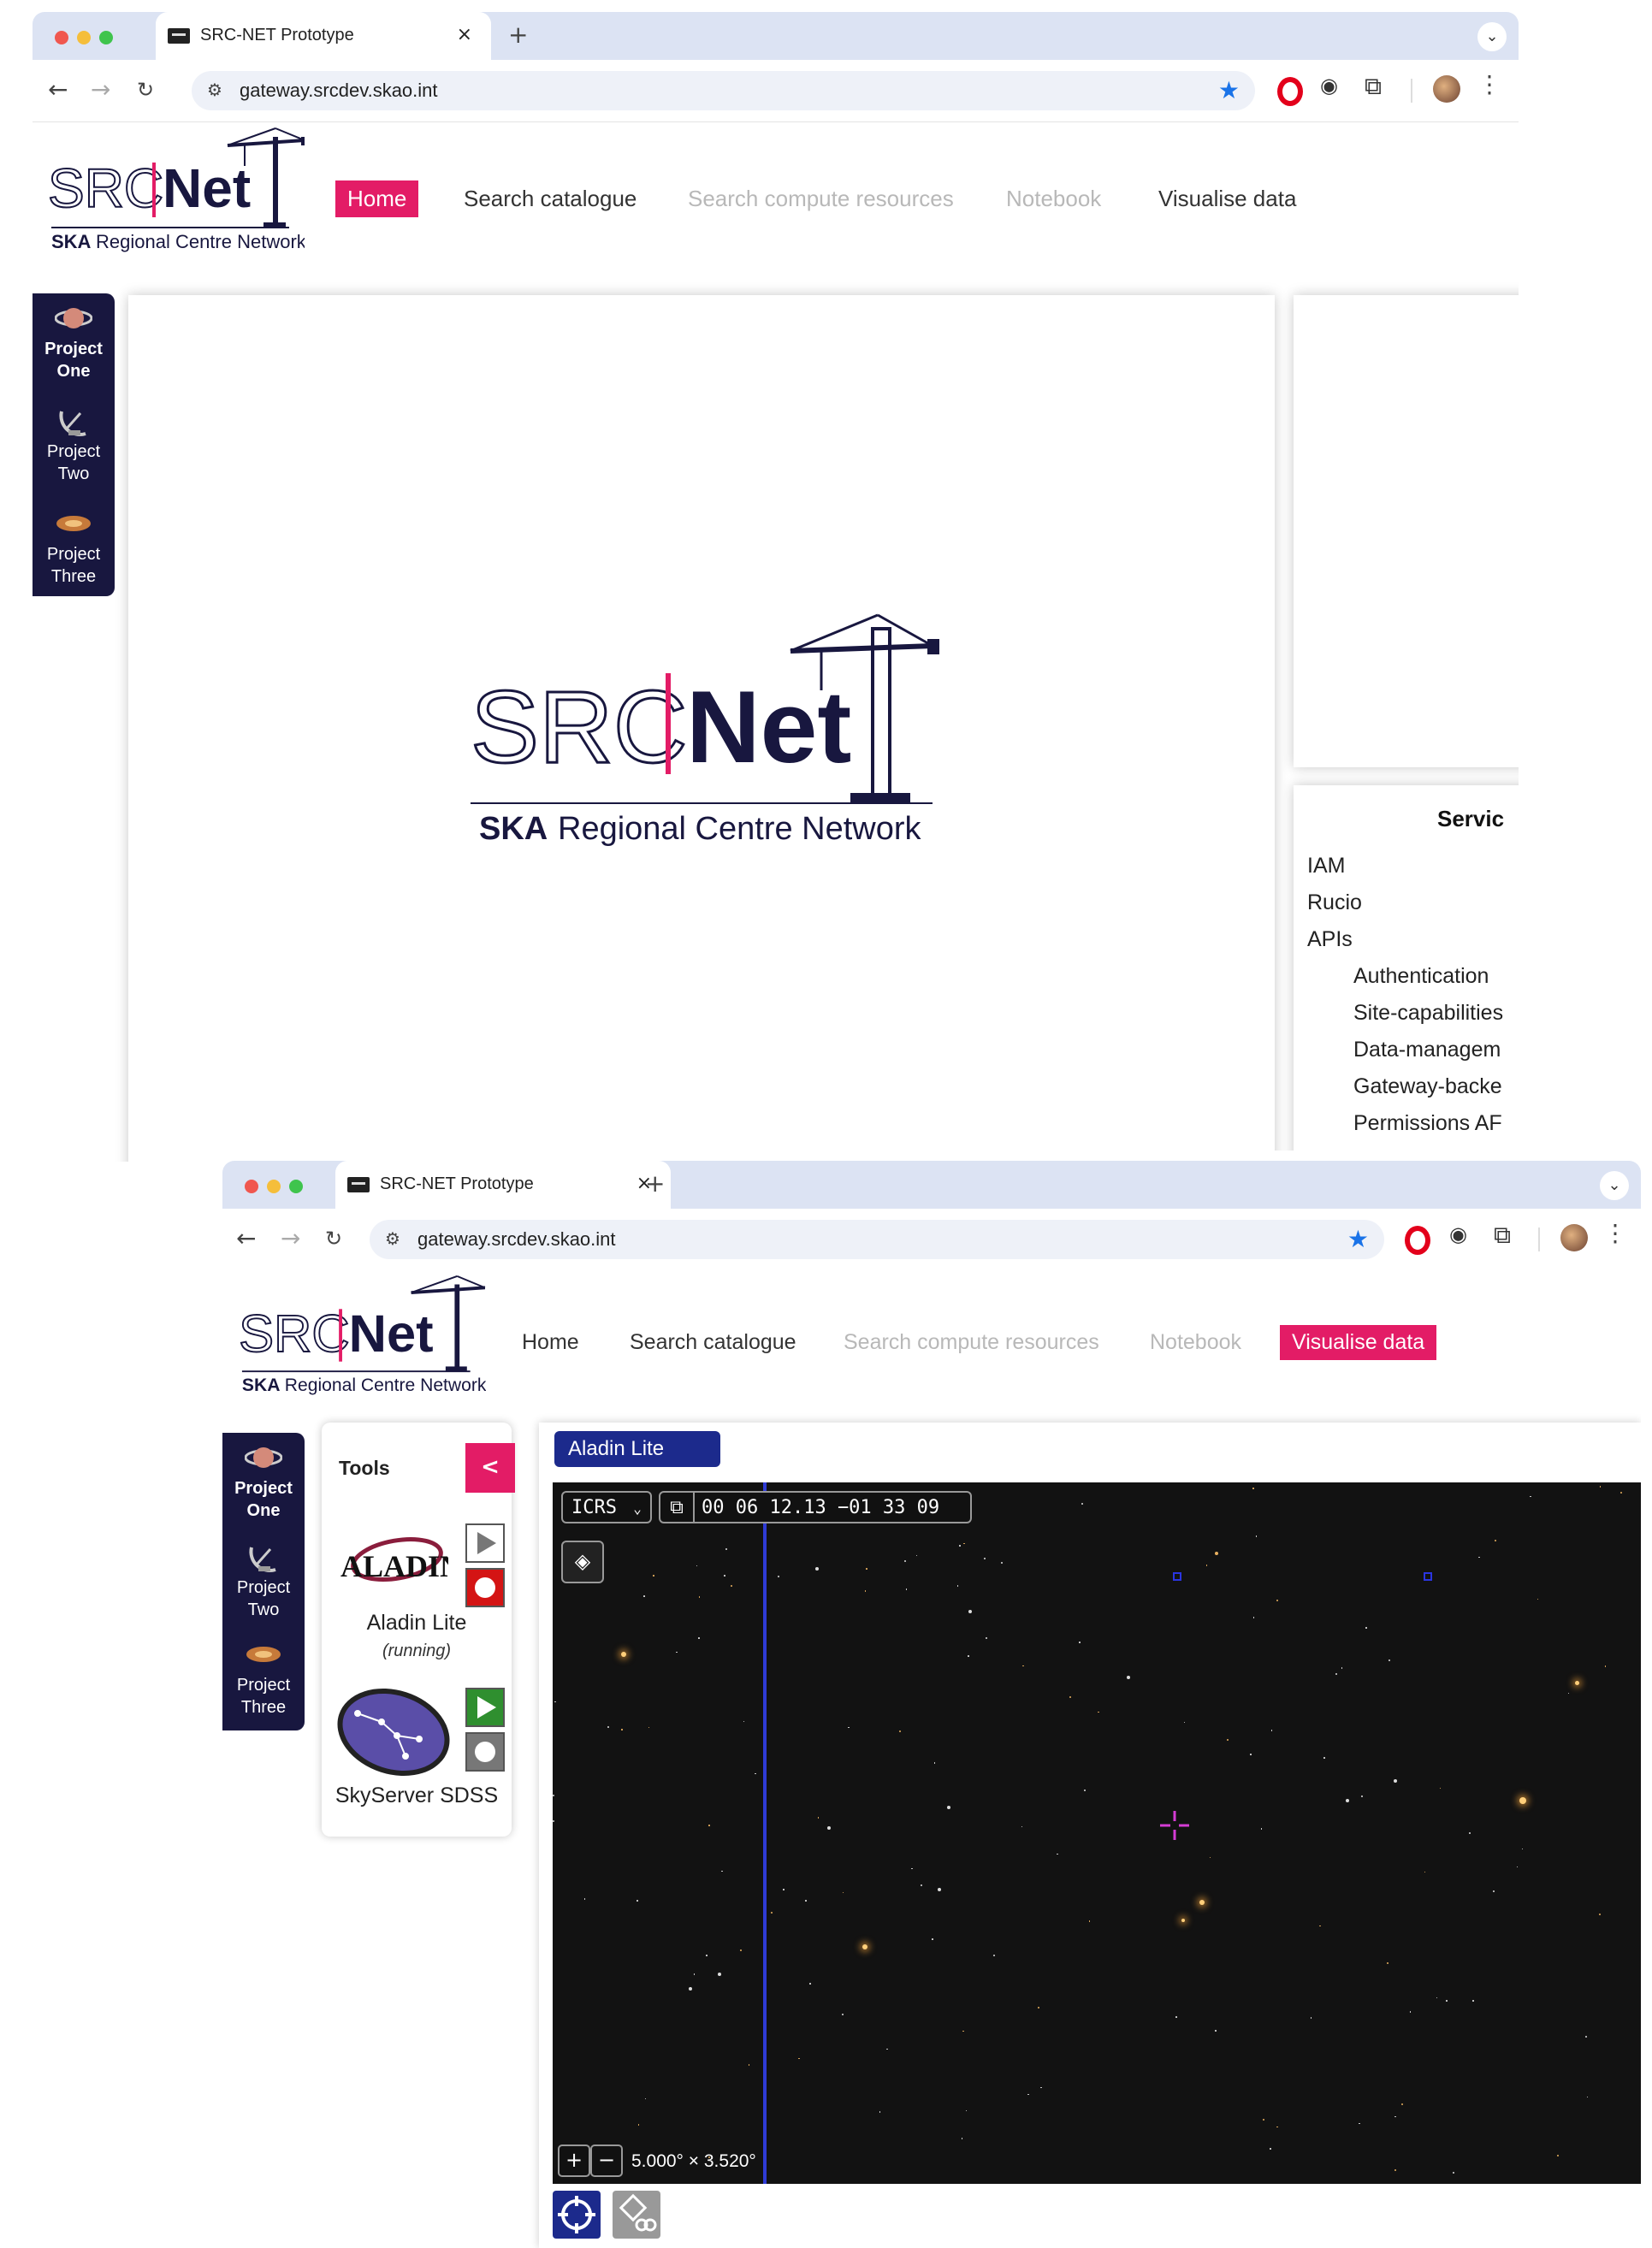  What do you see at coordinates (606, 1507) in the screenshot?
I see `frame-select: ICRS ⌄` at bounding box center [606, 1507].